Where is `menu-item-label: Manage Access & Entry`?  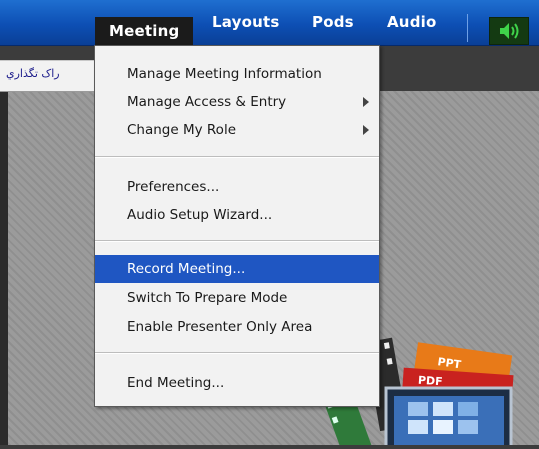
menu-item-label: Manage Access & Entry is located at coordinates (207, 102).